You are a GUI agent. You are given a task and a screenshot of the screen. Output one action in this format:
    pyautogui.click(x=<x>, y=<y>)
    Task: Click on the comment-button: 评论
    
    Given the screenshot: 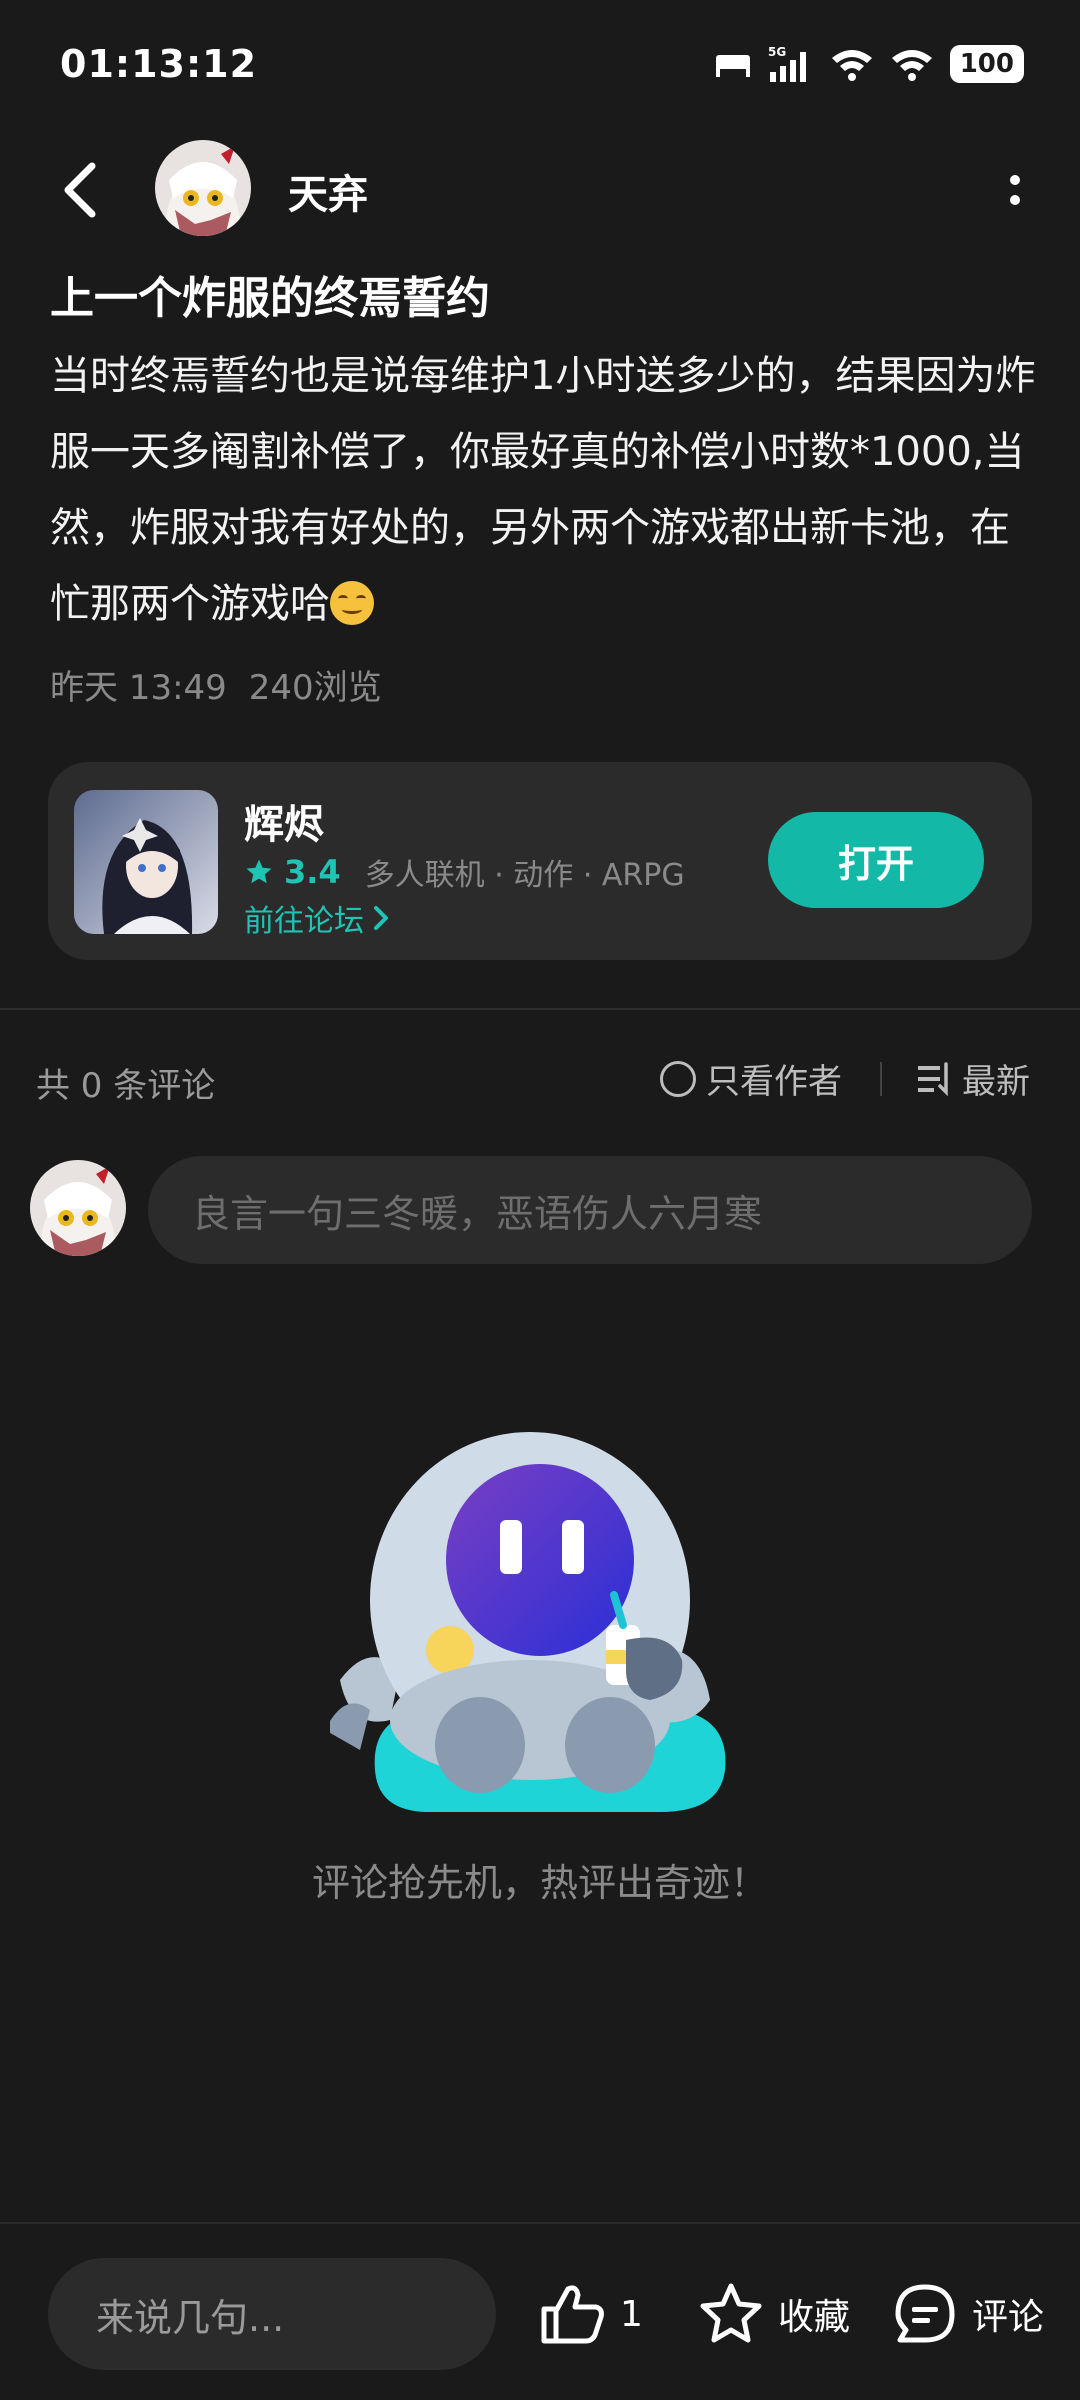 What is the action you would take?
    pyautogui.click(x=968, y=2314)
    